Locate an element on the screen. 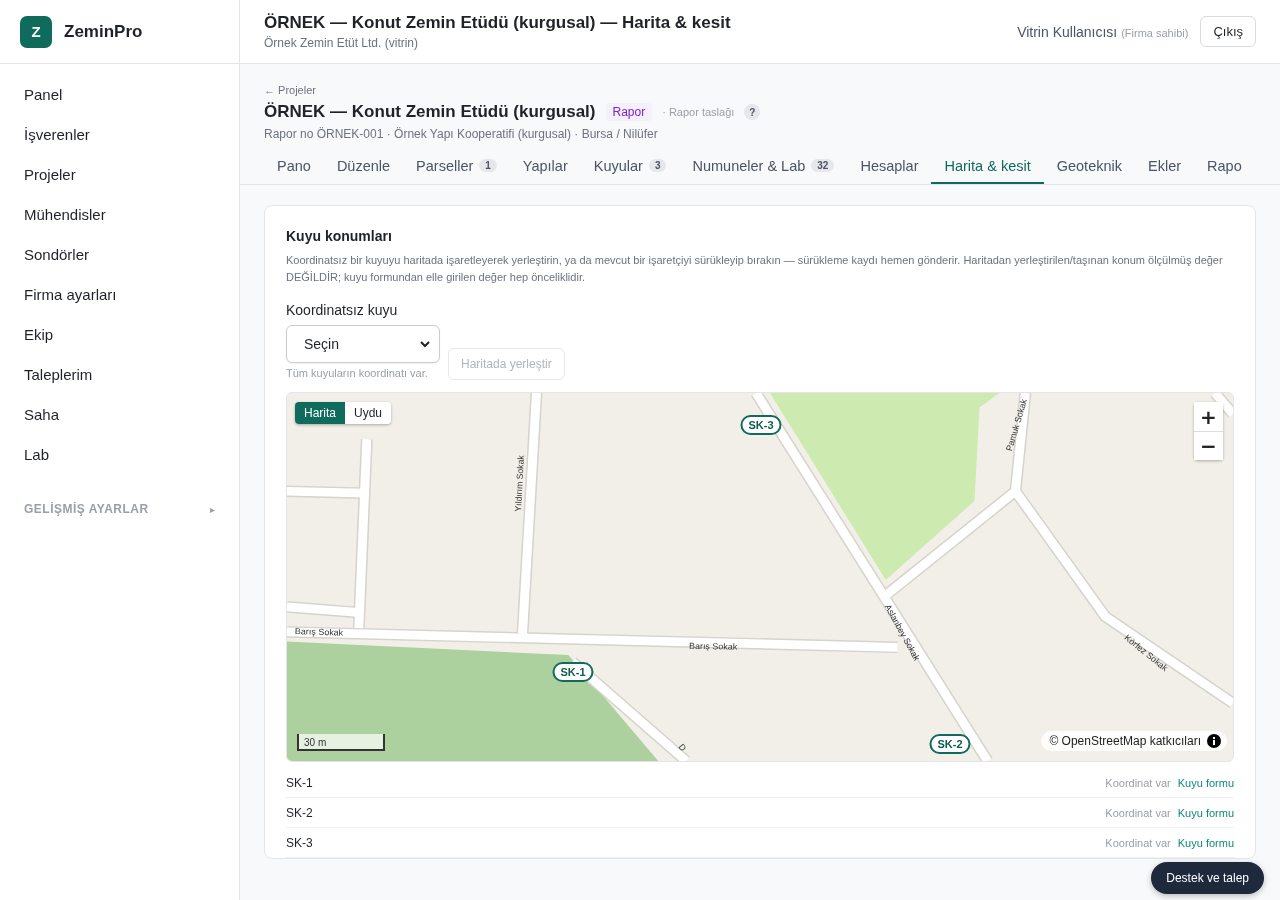  sidebar-item: Ekip is located at coordinates (119, 334).